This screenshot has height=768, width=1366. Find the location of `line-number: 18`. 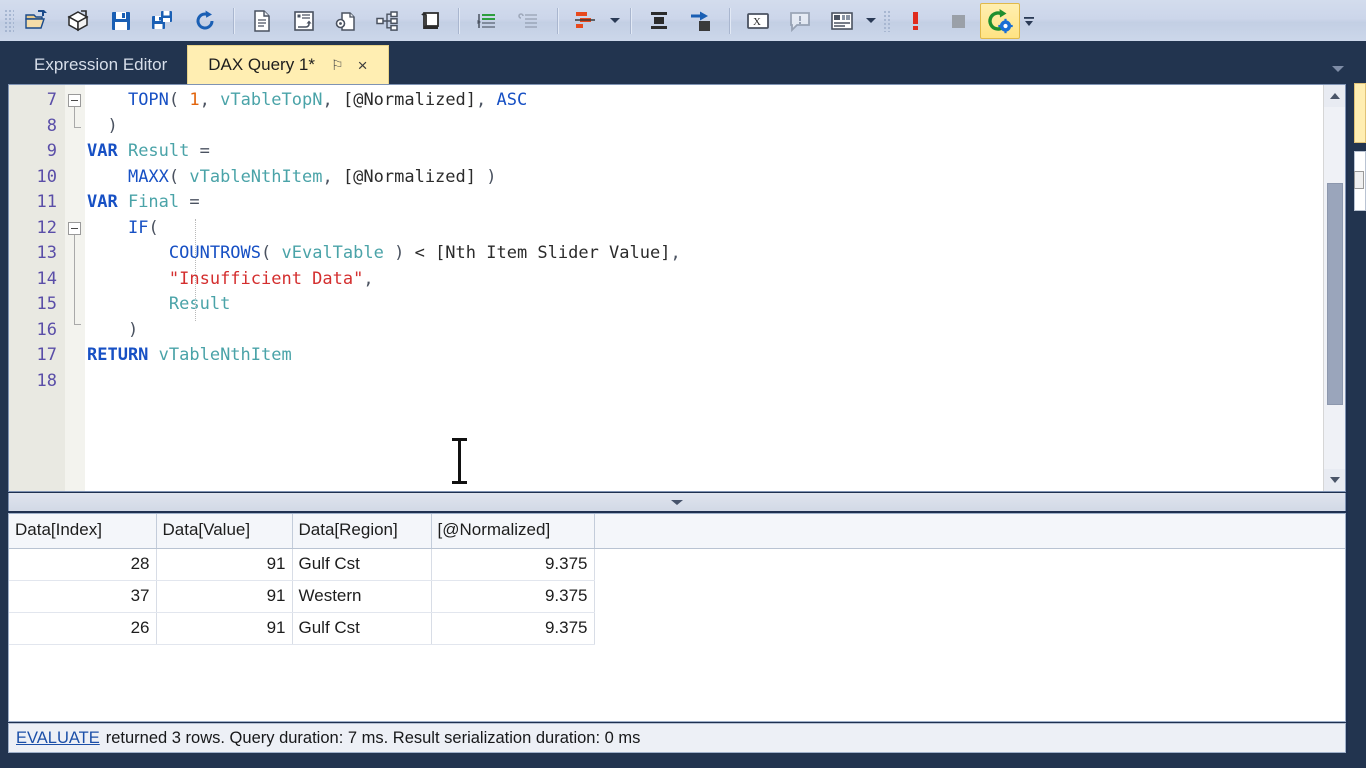

line-number: 18 is located at coordinates (46, 380).